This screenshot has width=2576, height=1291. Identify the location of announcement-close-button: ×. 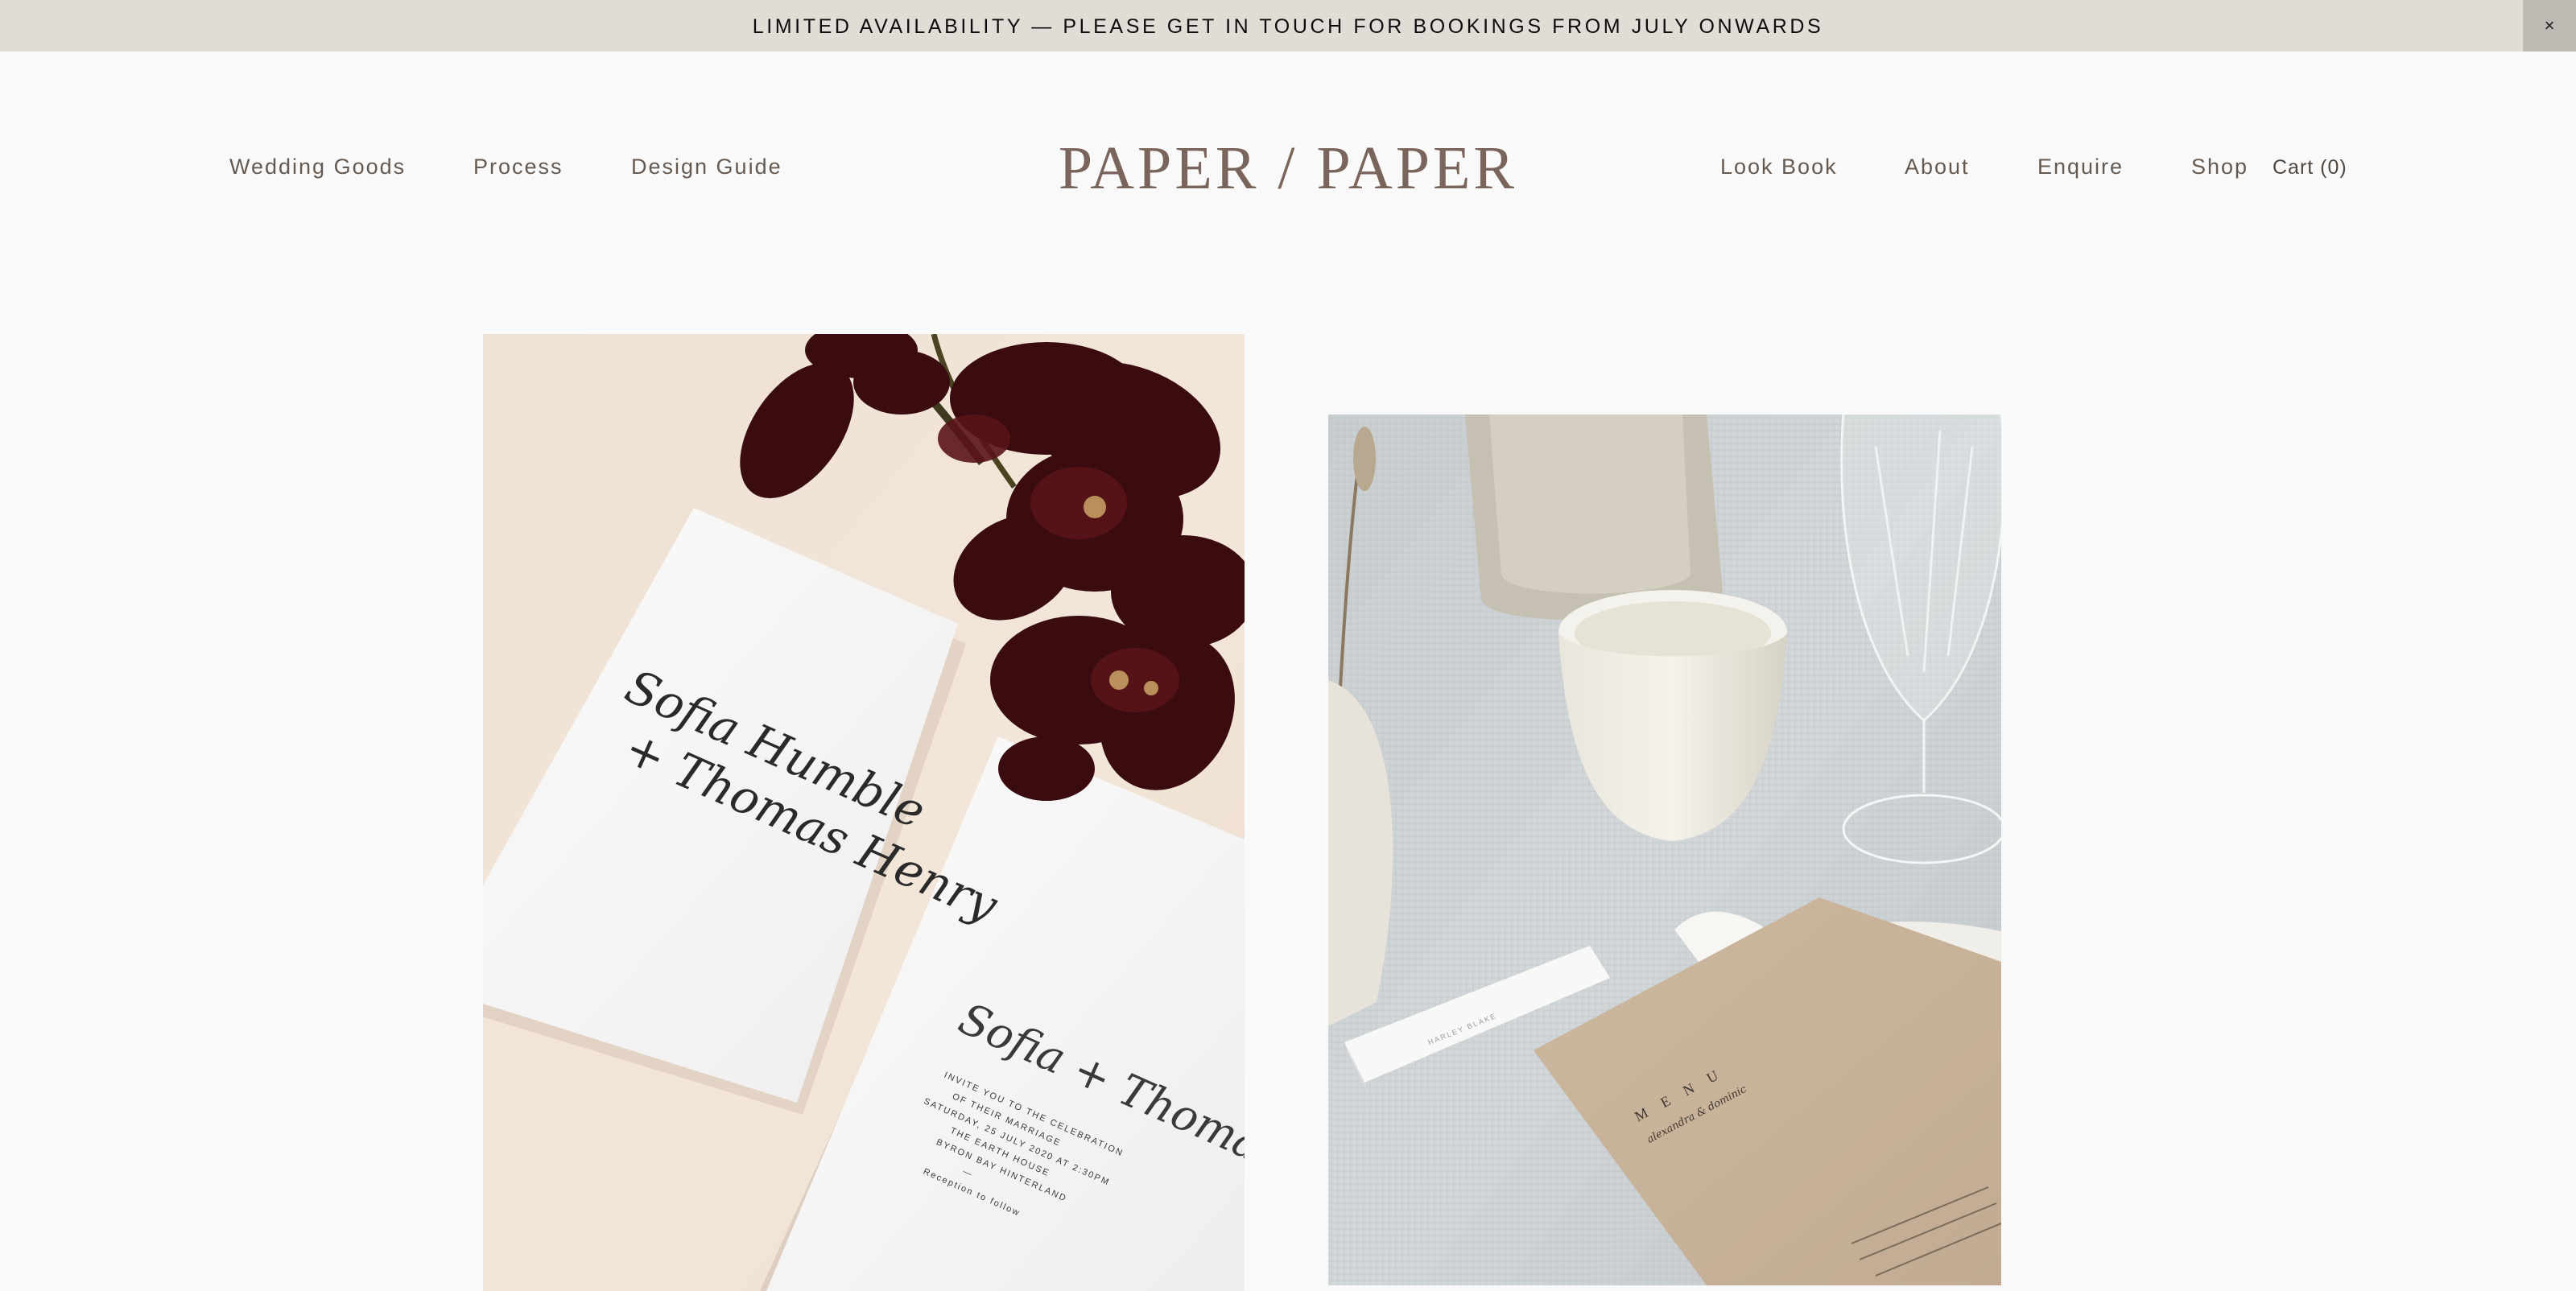
(2549, 26).